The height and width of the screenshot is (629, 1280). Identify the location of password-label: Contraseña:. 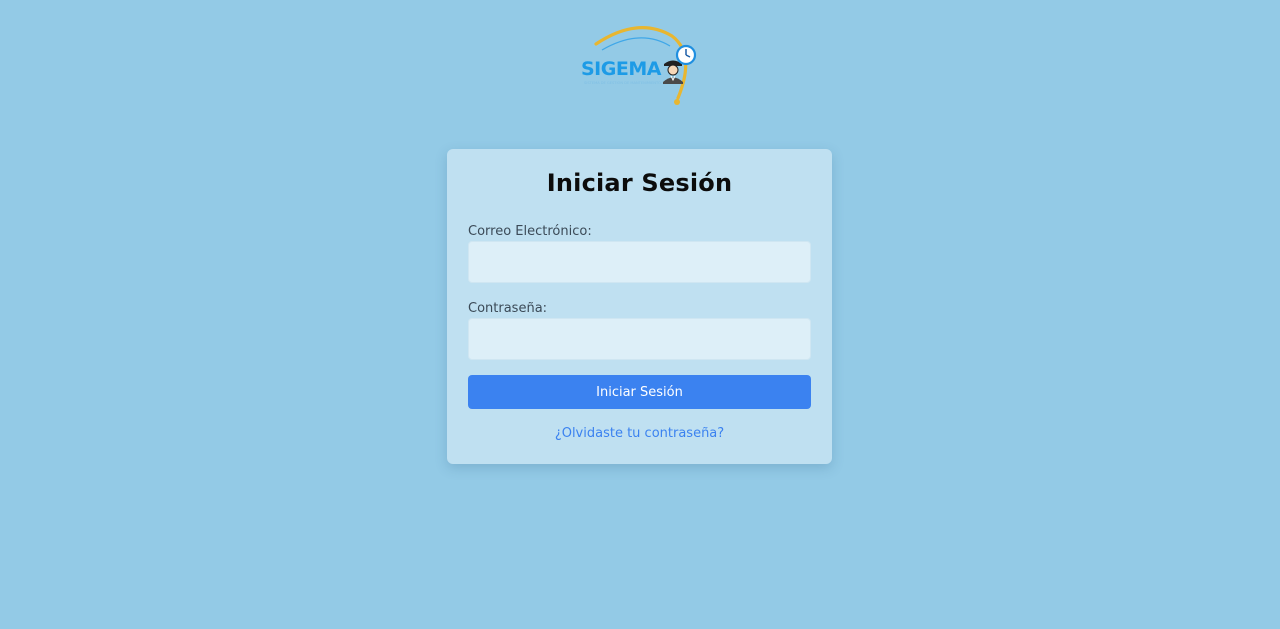
(508, 308).